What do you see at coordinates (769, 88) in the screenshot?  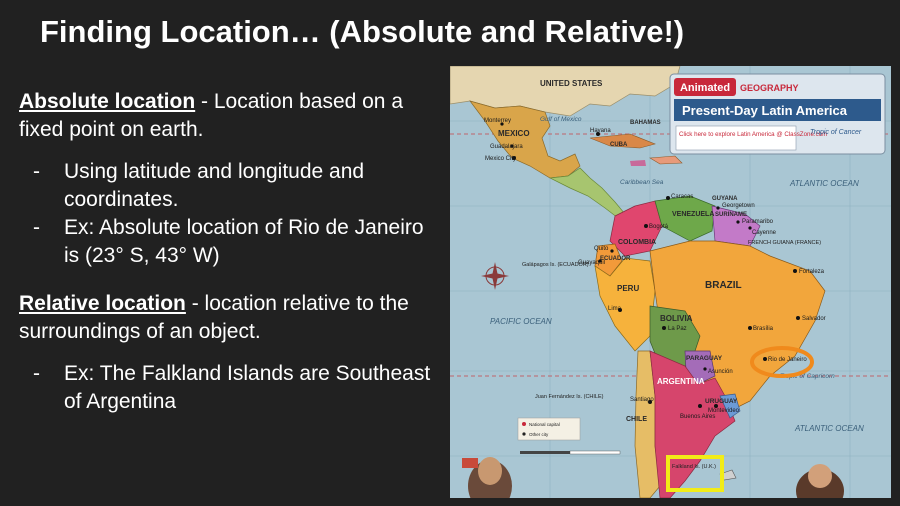 I see `map-brand-sub: GEOGRAPHY` at bounding box center [769, 88].